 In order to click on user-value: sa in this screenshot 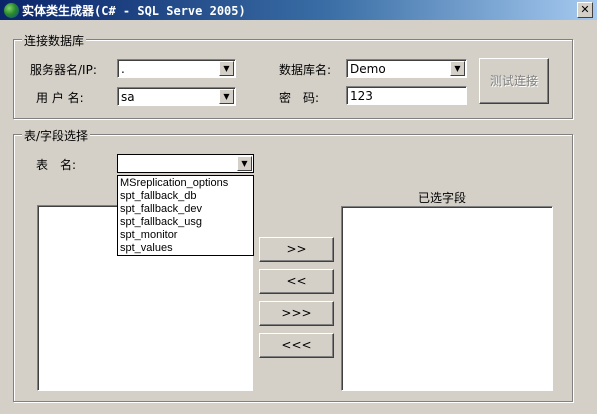, I will do `click(128, 97)`.